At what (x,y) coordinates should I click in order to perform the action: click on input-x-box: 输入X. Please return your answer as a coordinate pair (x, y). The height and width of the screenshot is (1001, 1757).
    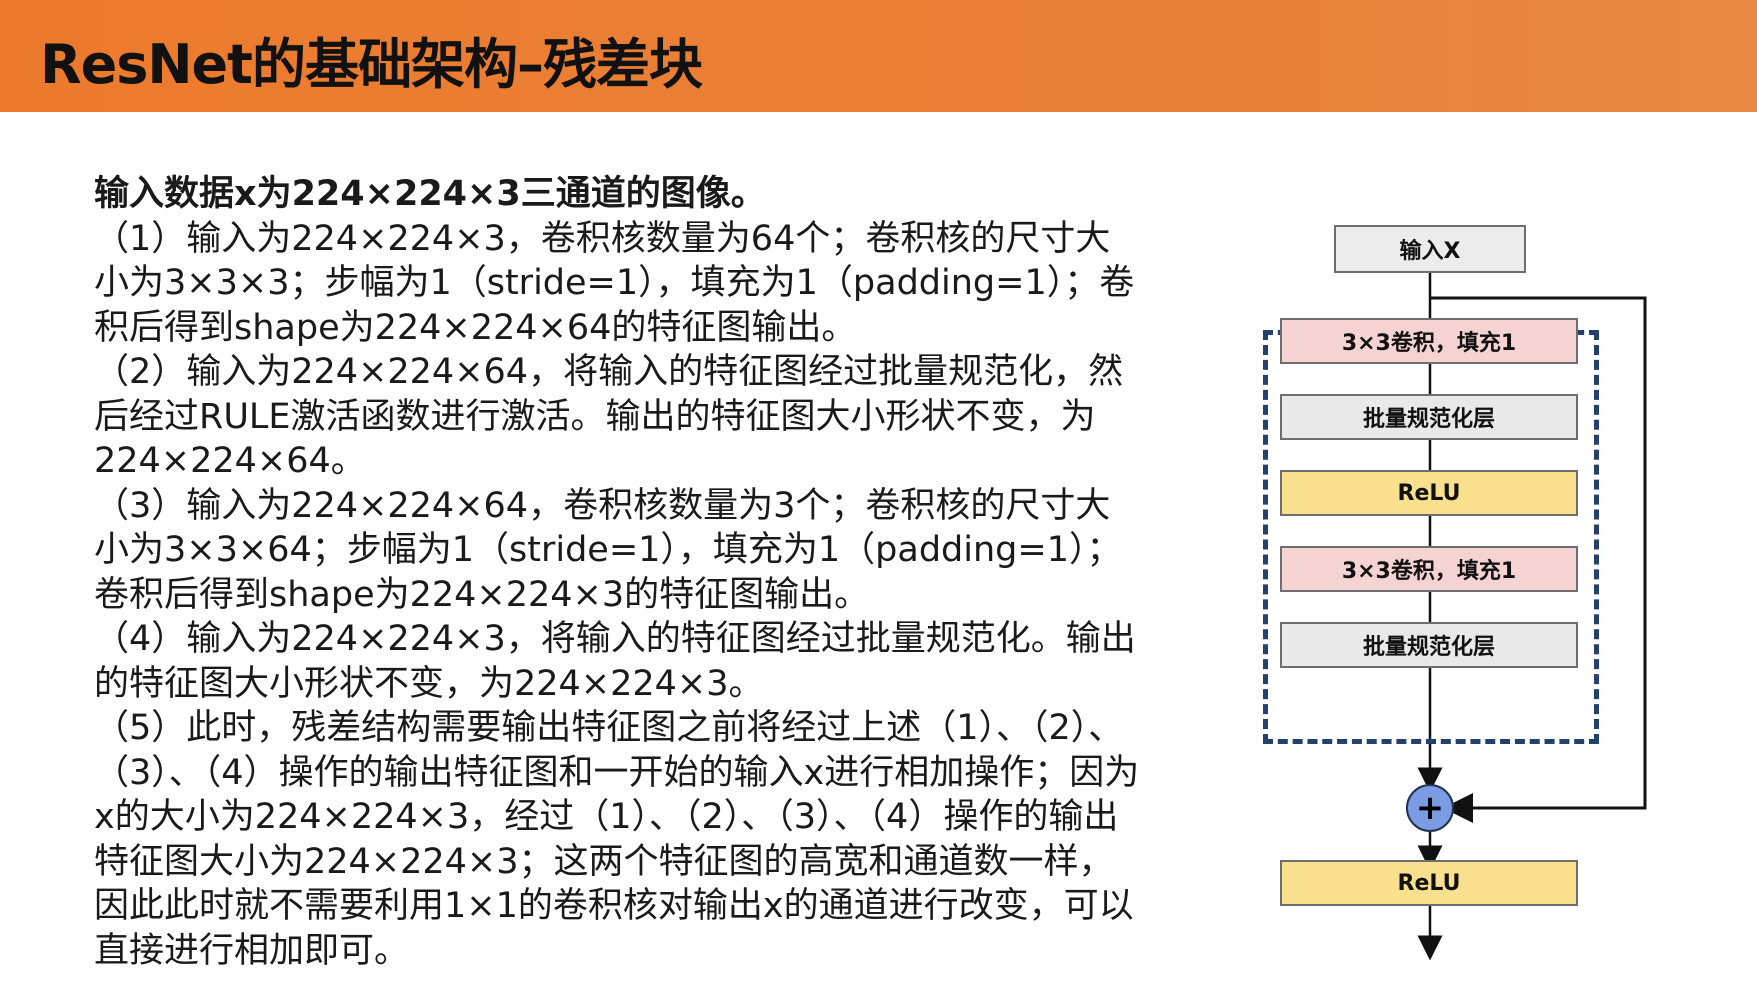
    Looking at the image, I should click on (1430, 249).